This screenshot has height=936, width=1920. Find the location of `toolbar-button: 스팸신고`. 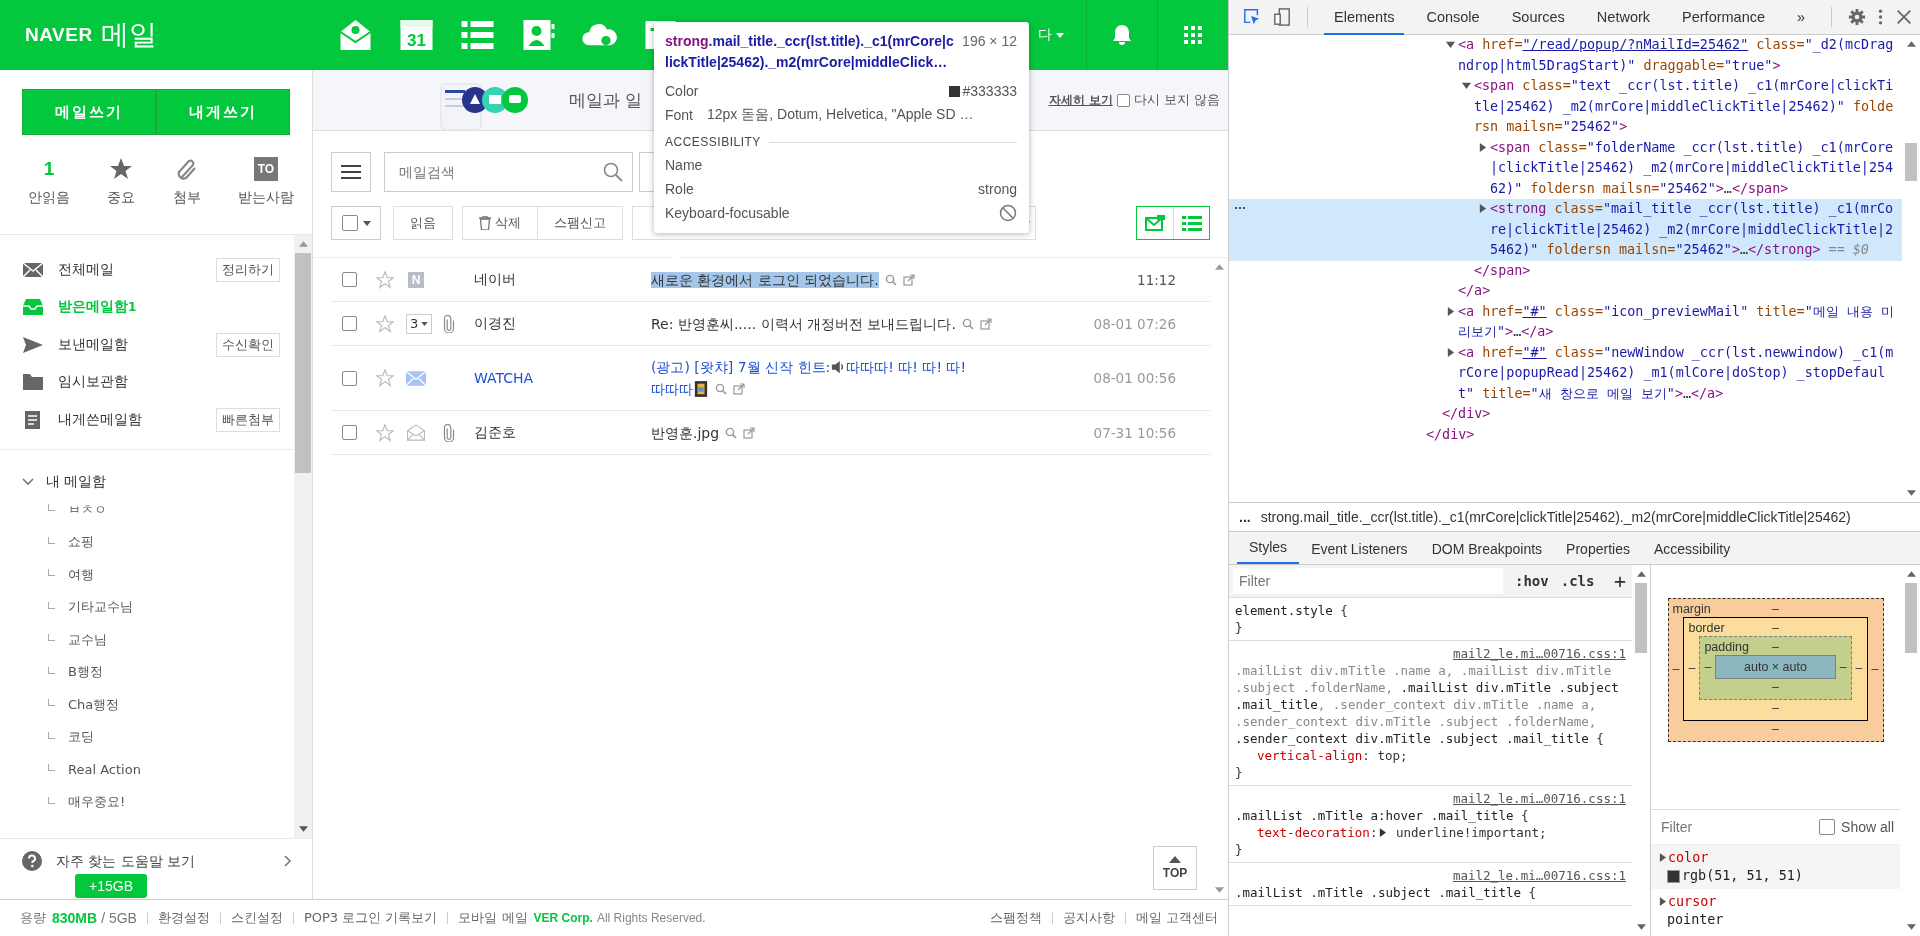

toolbar-button: 스팸신고 is located at coordinates (580, 223).